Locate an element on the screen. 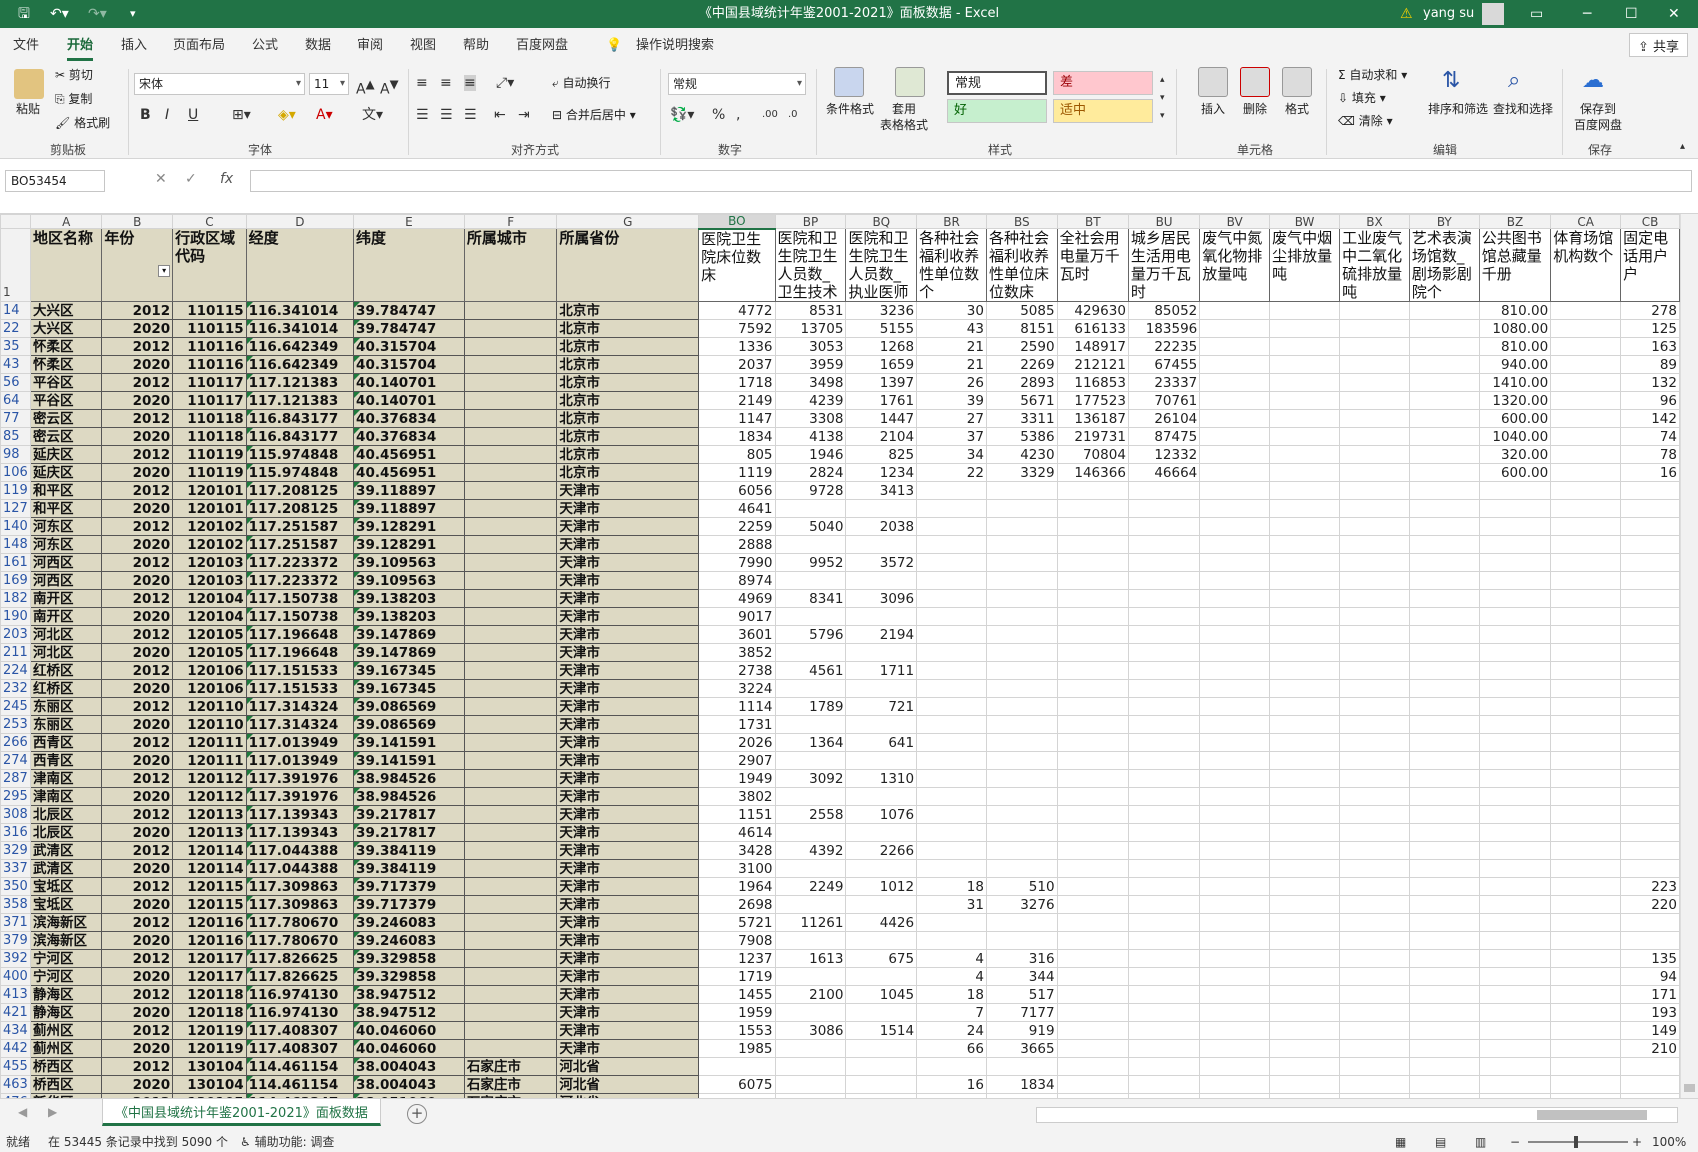 Image resolution: width=1698 pixels, height=1152 pixels. cell: 78 is located at coordinates (1650, 454).